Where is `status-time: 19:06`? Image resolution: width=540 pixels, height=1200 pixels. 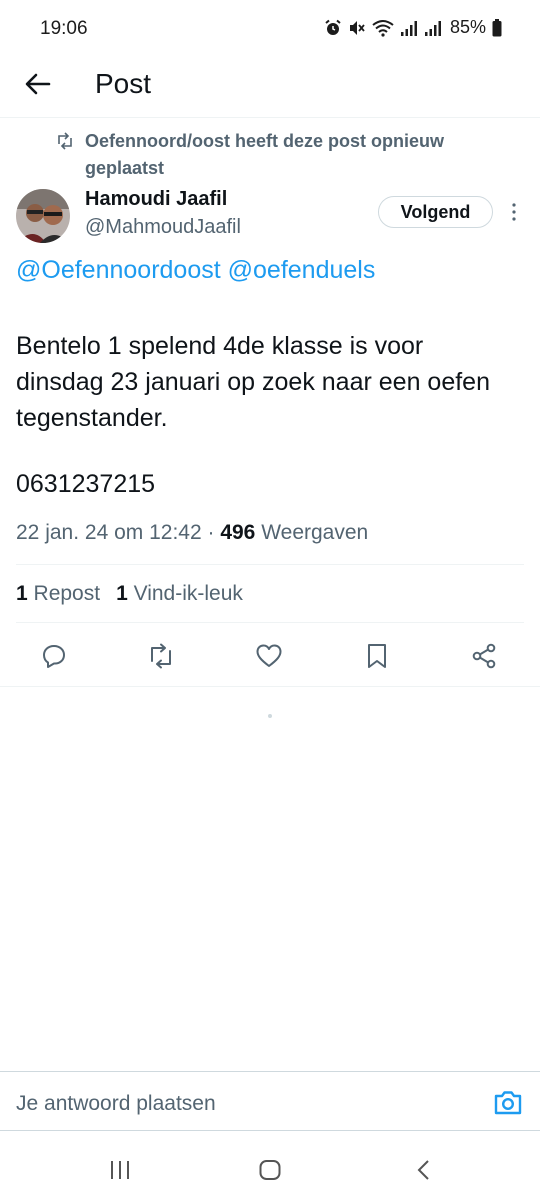 status-time: 19:06 is located at coordinates (64, 28).